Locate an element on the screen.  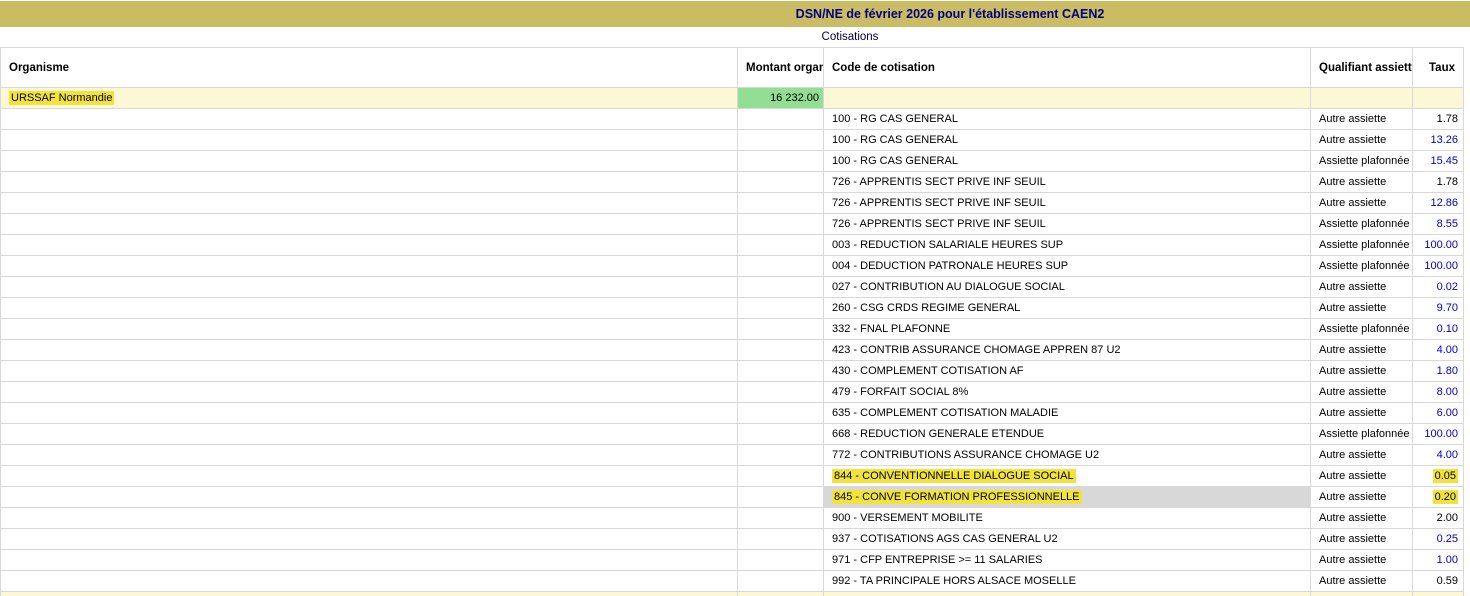
taux-cell: 8.55 is located at coordinates (1438, 224).